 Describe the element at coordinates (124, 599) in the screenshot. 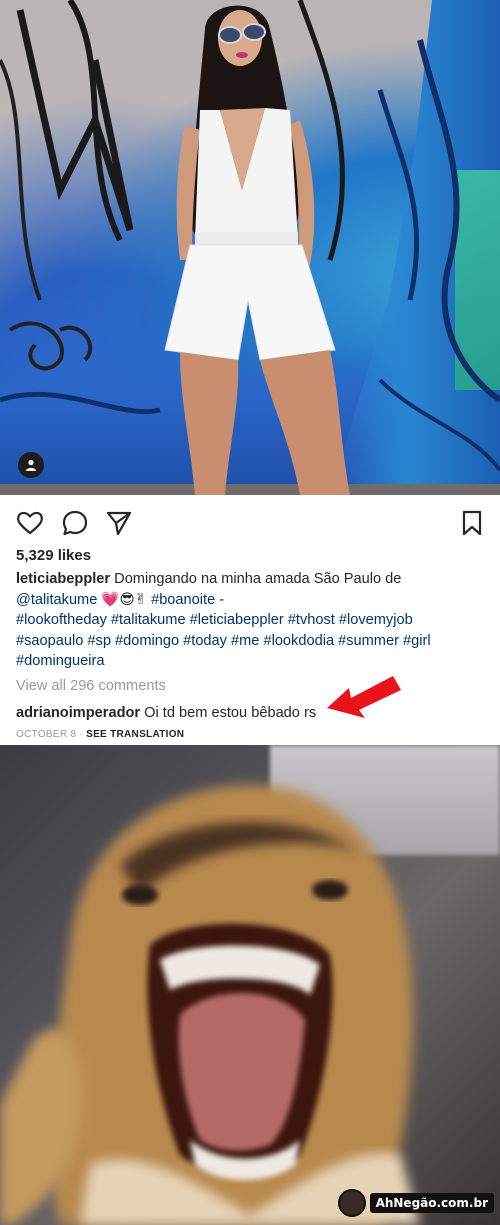

I see `caption-emojis: 💗😎✌` at that location.